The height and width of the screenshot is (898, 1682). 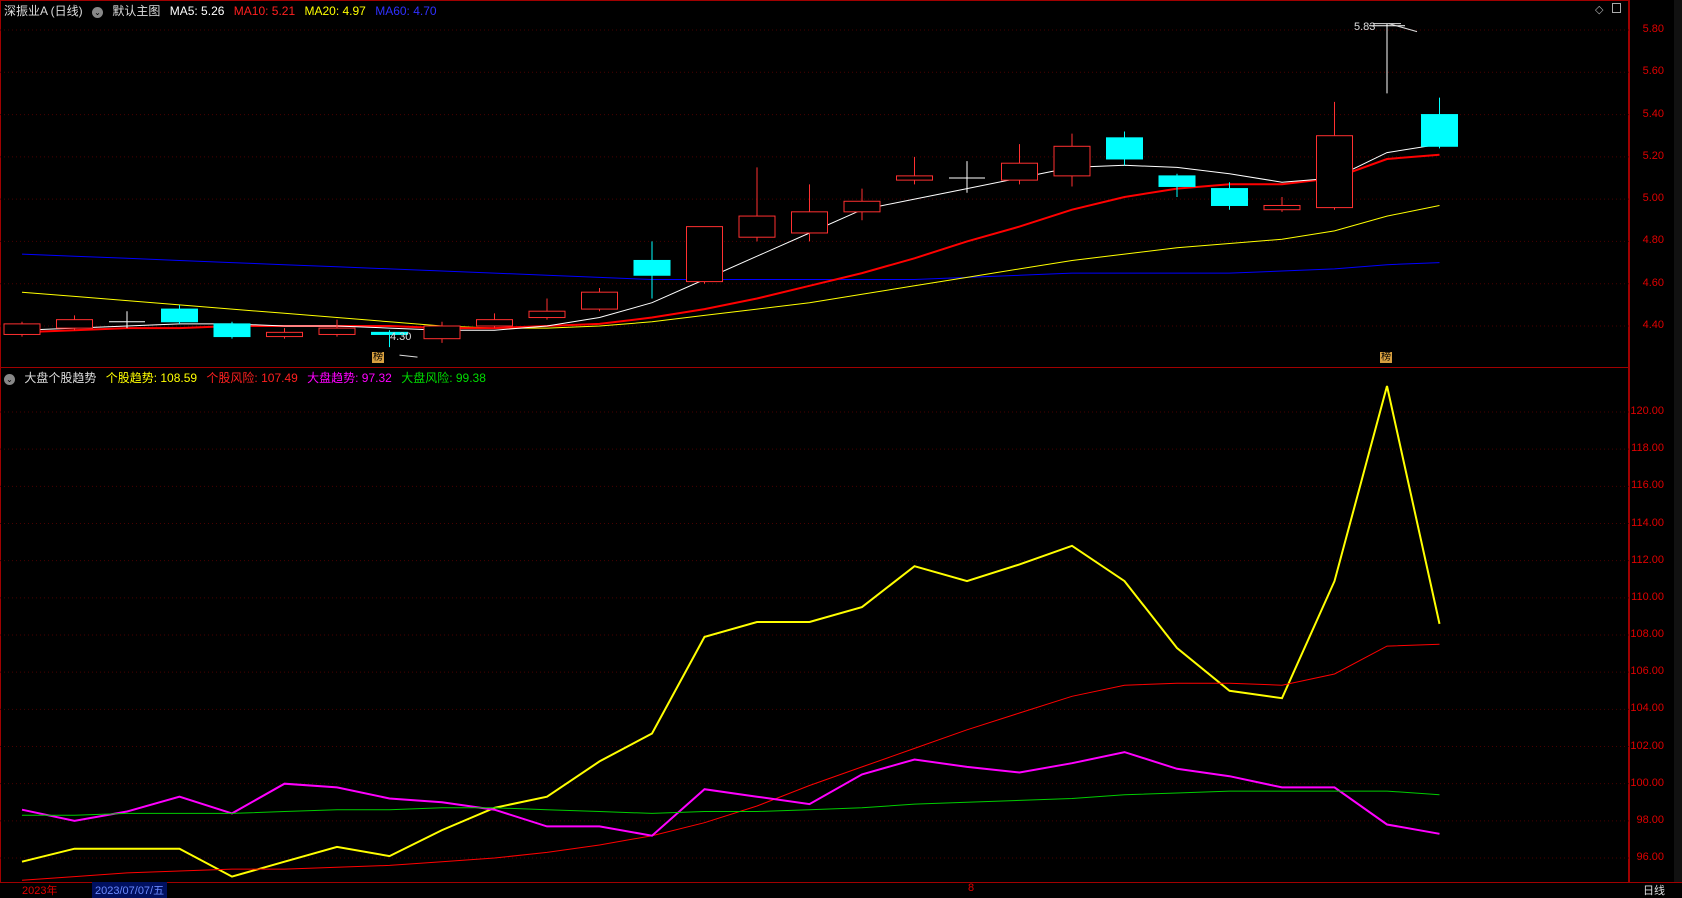 What do you see at coordinates (1647, 634) in the screenshot?
I see `indicator-tick-label: 108.00` at bounding box center [1647, 634].